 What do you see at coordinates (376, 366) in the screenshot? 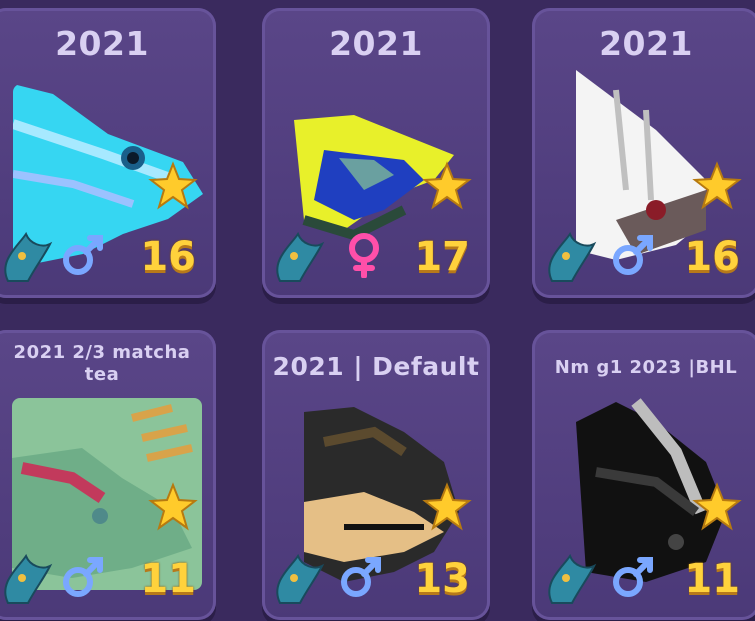
I see `card-title: 2021 | Default` at bounding box center [376, 366].